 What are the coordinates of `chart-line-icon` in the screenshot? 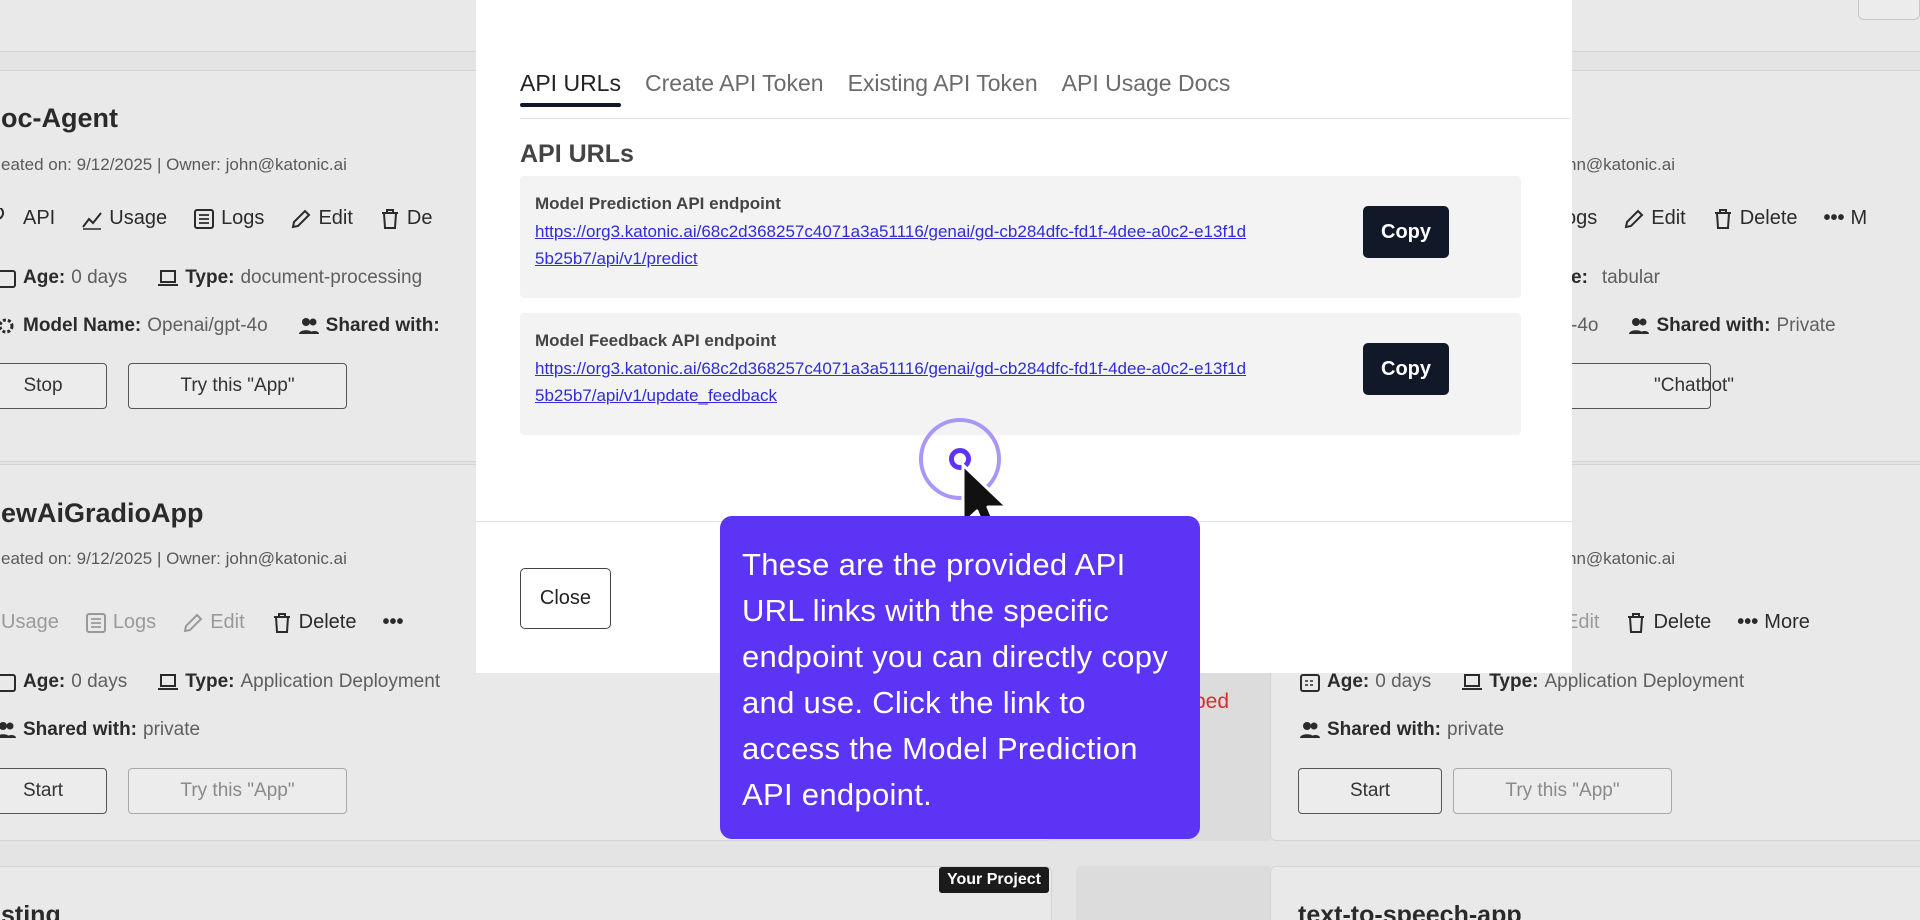 It's located at (92, 219).